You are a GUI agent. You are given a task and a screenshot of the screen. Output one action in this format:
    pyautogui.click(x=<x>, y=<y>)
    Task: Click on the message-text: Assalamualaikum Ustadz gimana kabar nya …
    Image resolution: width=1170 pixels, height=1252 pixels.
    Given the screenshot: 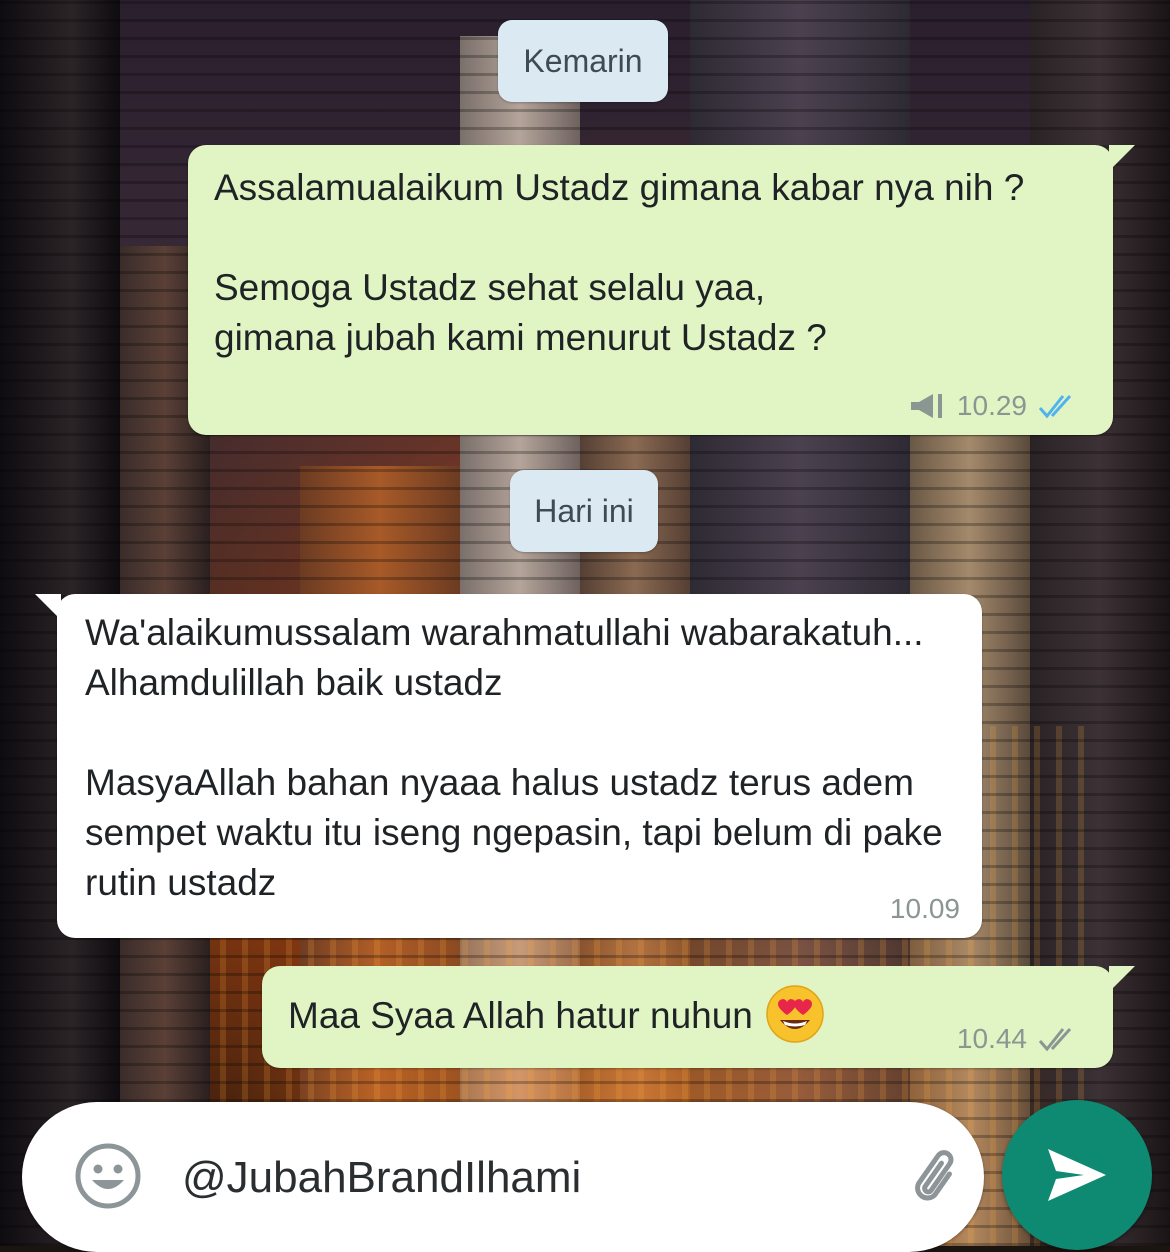 What is the action you would take?
    pyautogui.click(x=619, y=187)
    